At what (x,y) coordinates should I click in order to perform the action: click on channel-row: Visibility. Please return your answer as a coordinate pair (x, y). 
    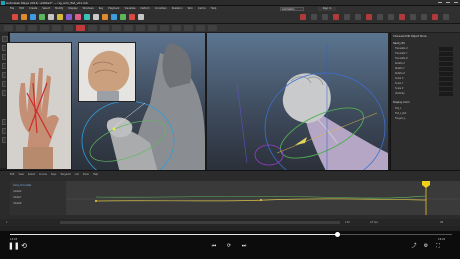
    Looking at the image, I should click on (426, 94).